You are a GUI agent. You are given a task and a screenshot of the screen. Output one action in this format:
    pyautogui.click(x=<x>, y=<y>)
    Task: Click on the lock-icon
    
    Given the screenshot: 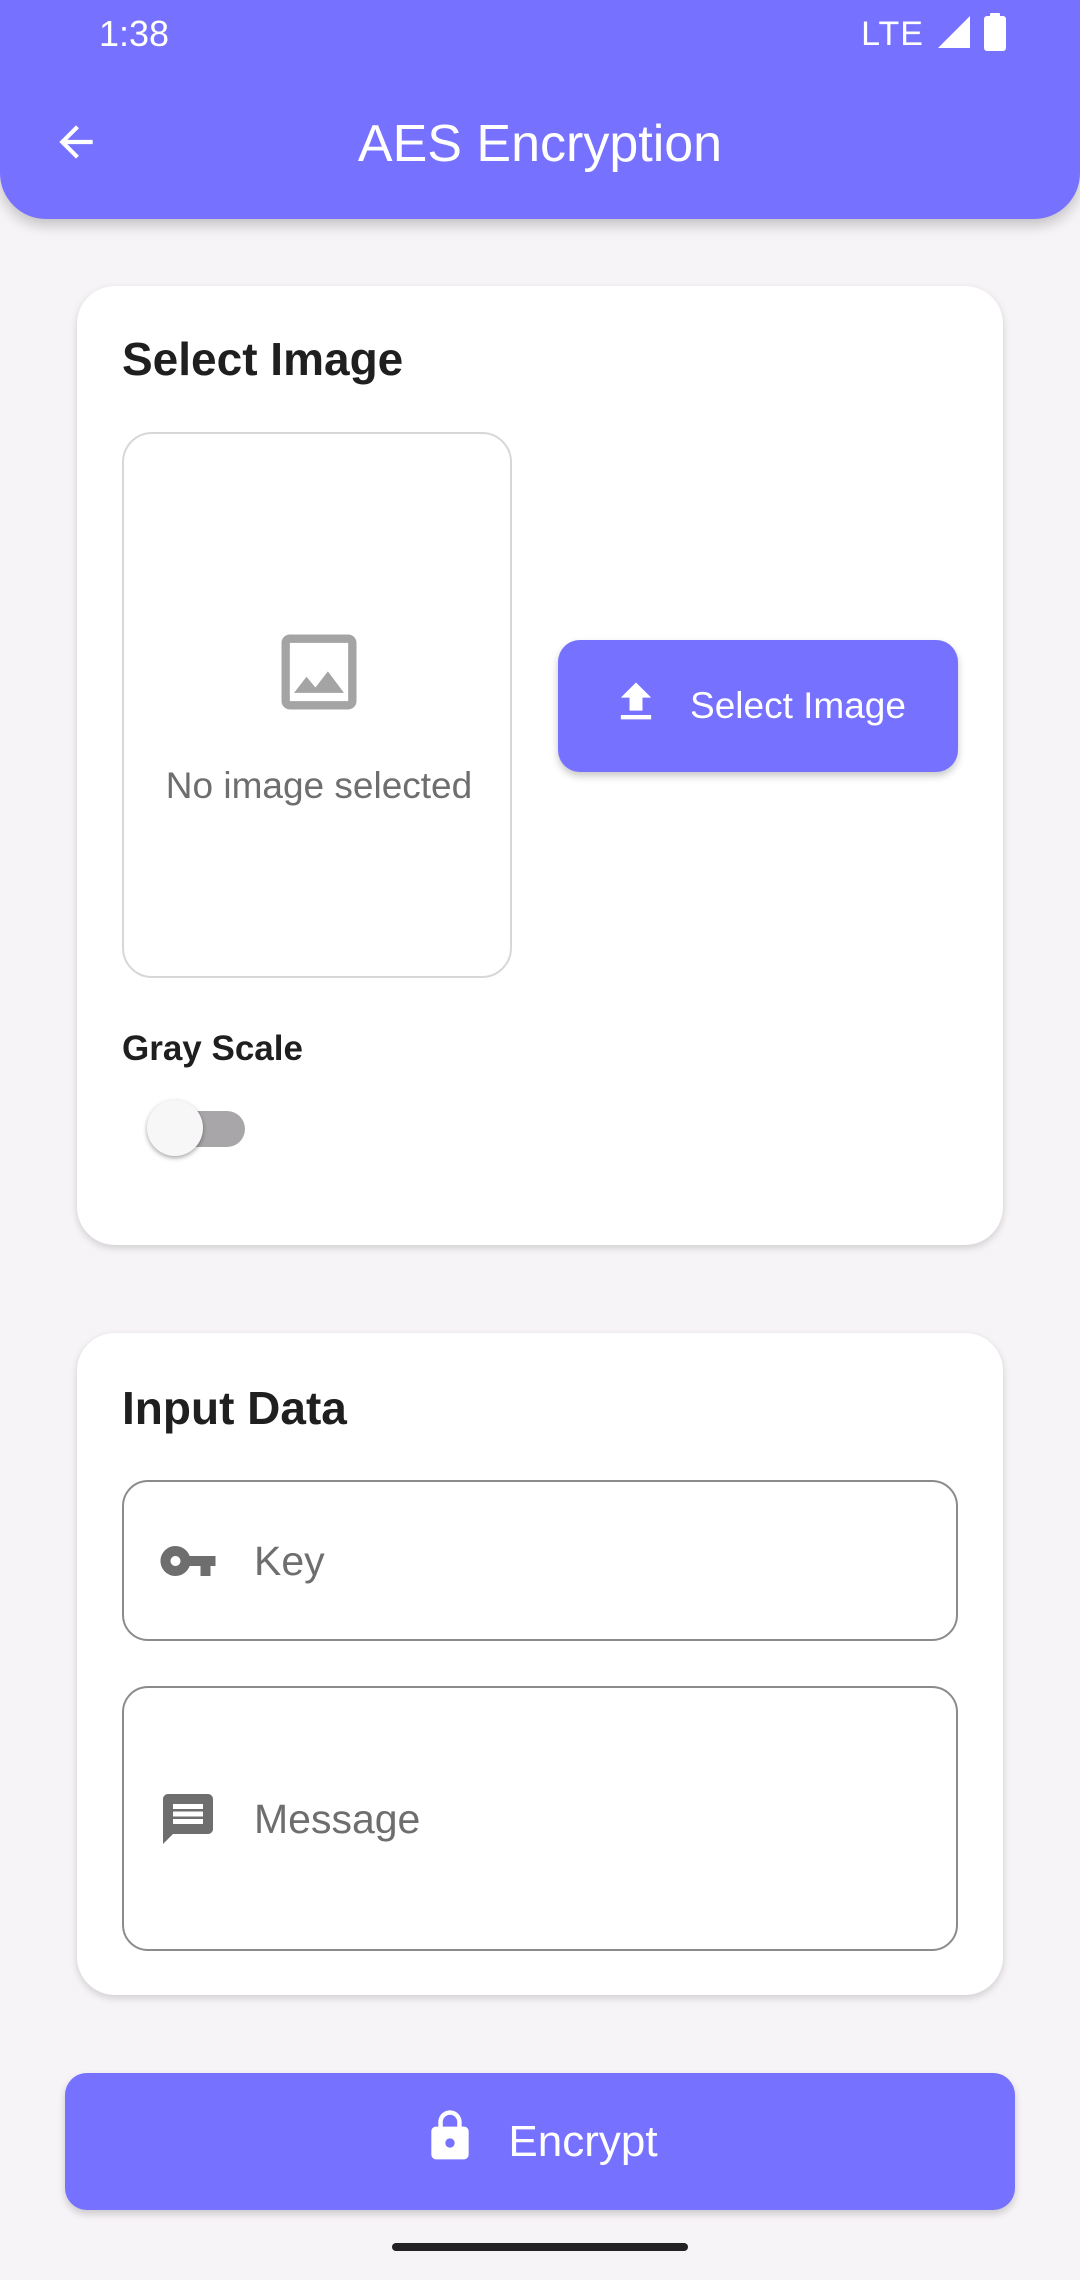 What is the action you would take?
    pyautogui.click(x=450, y=2141)
    